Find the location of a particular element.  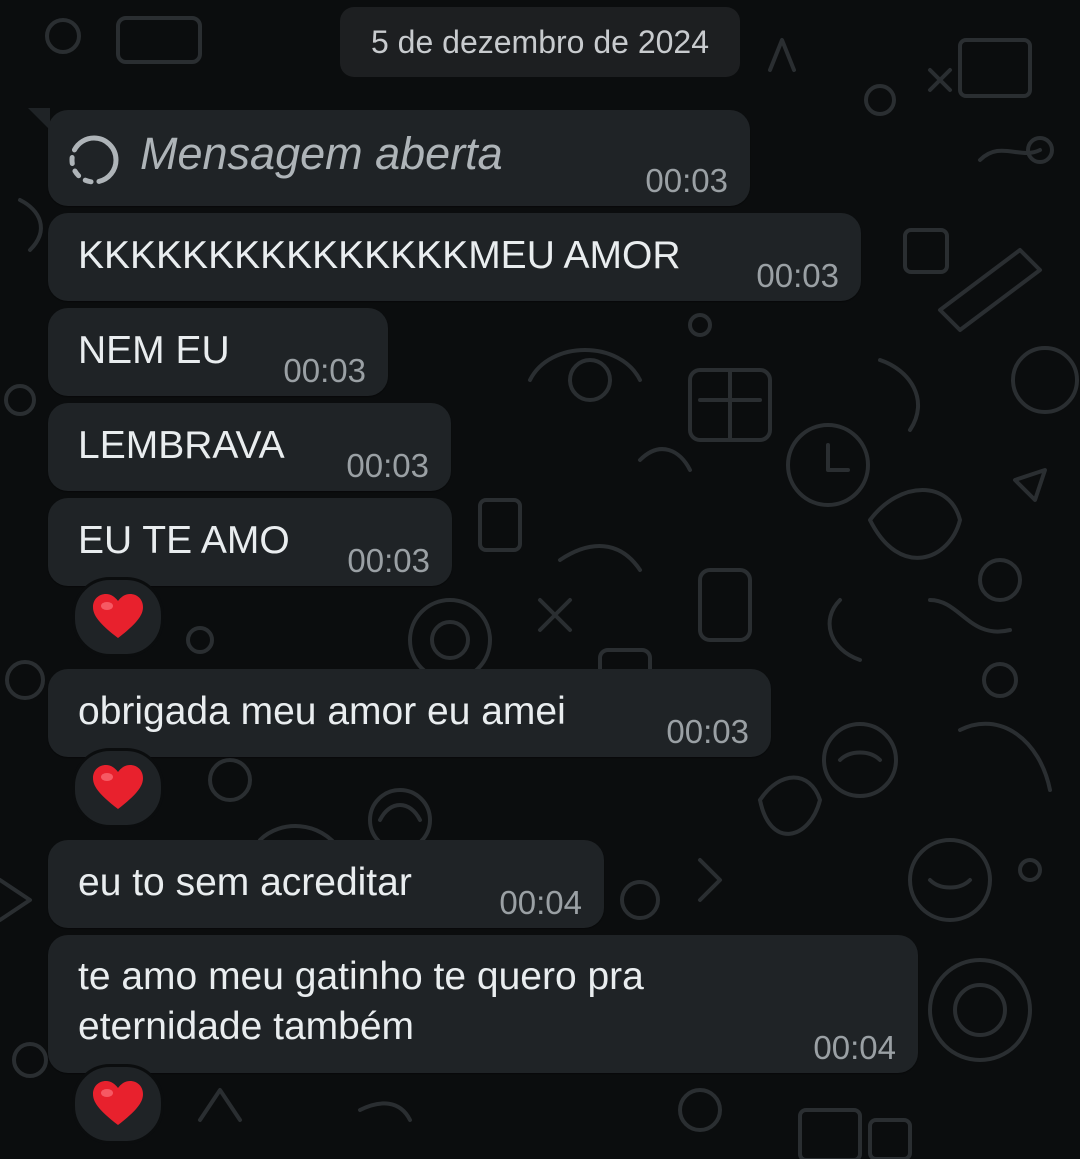

message-bubble: obrigada meu amor eu amei 00:03 is located at coordinates (409, 713).